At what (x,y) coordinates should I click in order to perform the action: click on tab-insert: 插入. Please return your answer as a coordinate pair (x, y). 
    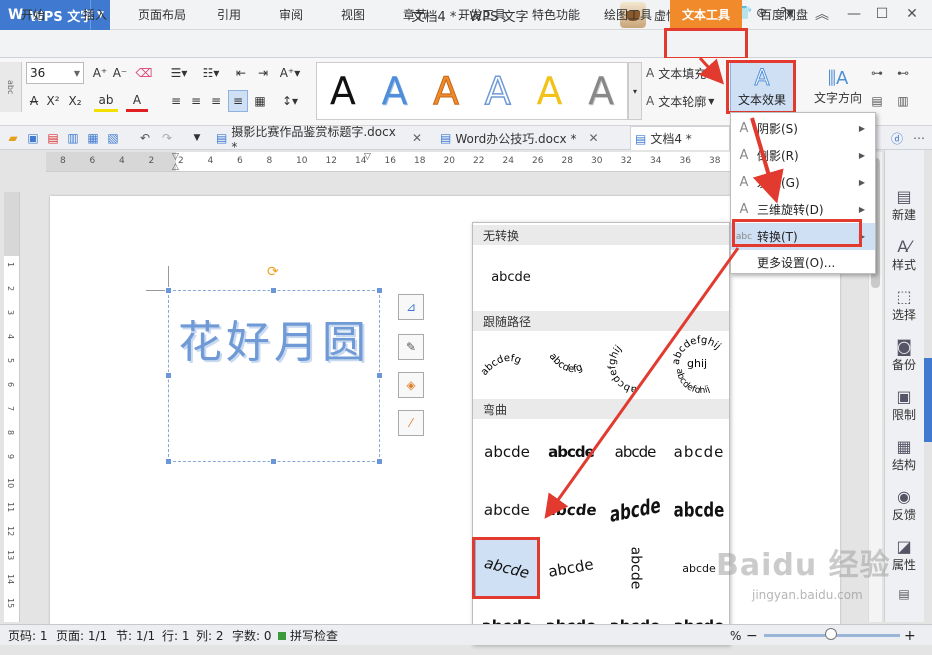
    Looking at the image, I should click on (95, 14).